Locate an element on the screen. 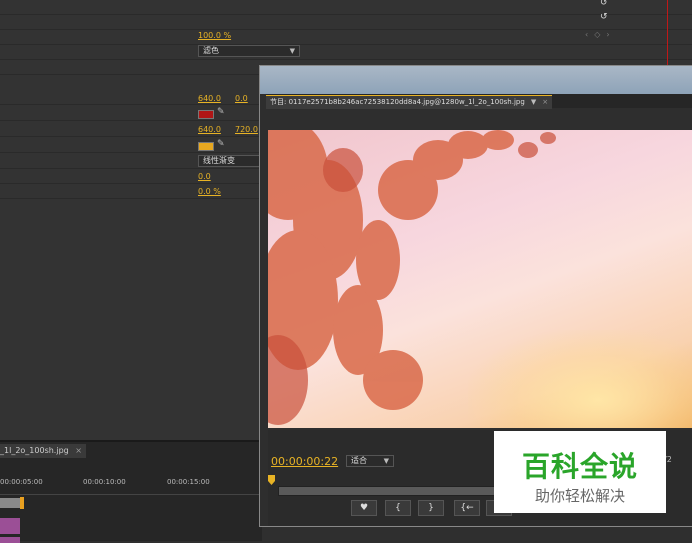 The image size is (692, 543). end-point-x: 640.0 is located at coordinates (209, 129).